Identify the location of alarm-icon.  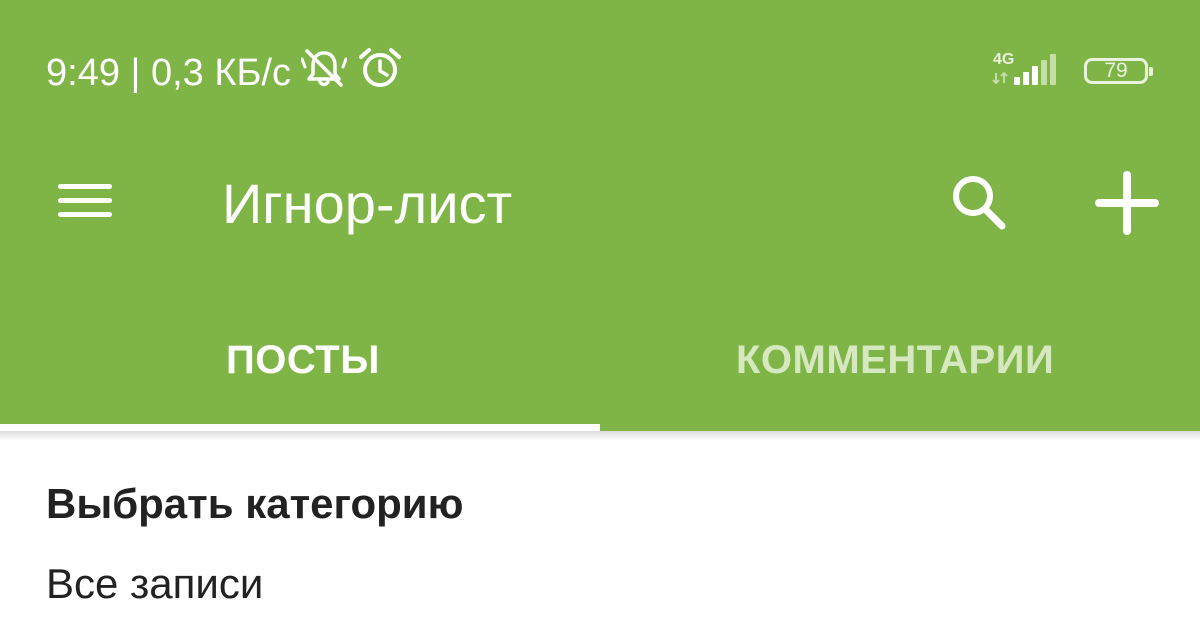
(380, 73).